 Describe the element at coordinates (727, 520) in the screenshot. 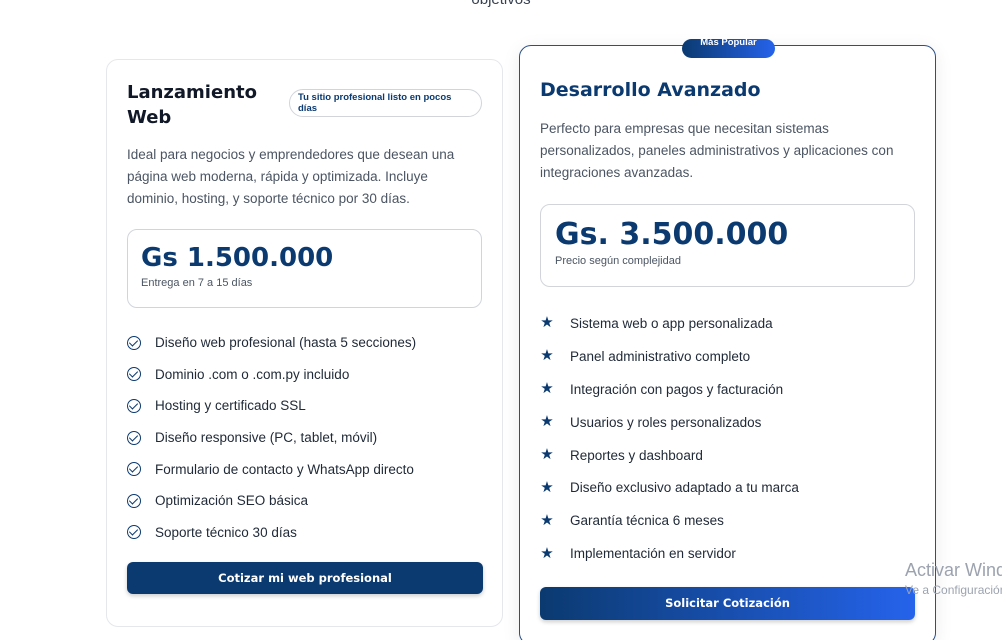

I see `feature-item: ★ Garantía técnica 6 meses` at that location.